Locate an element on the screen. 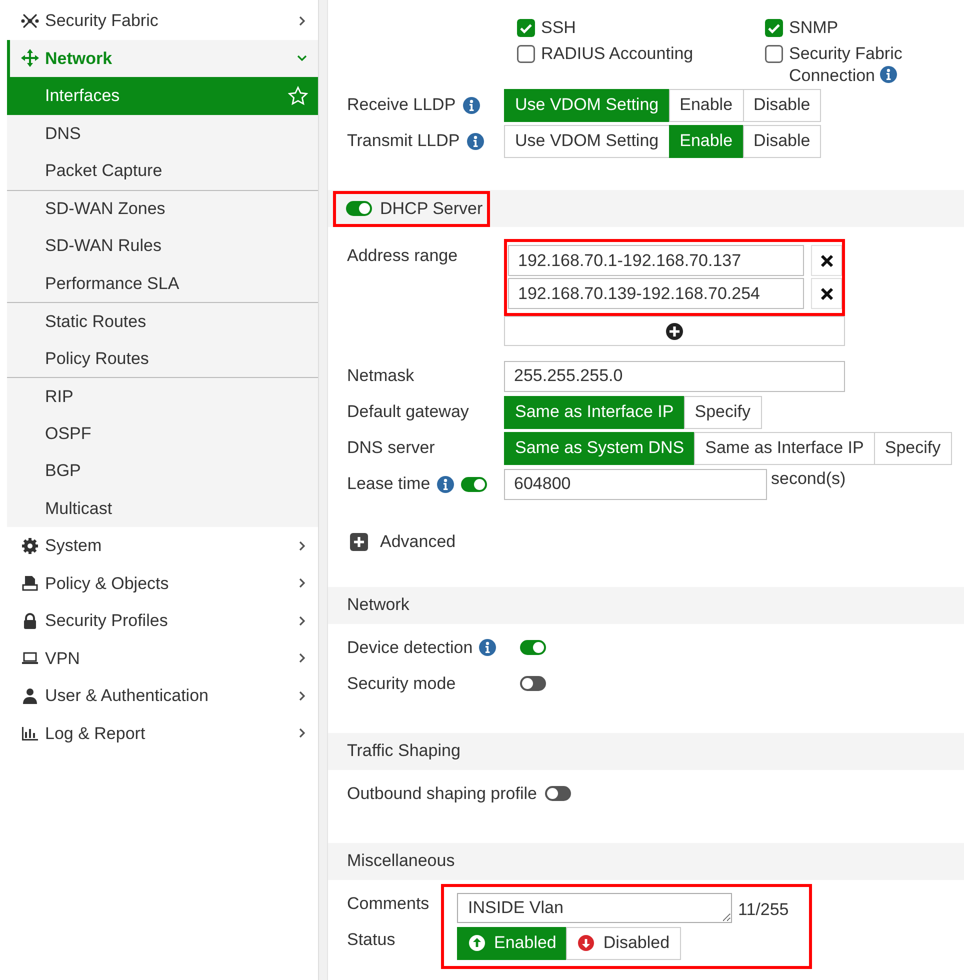 This screenshot has width=964, height=980. field-label: DNS server is located at coordinates (391, 448).